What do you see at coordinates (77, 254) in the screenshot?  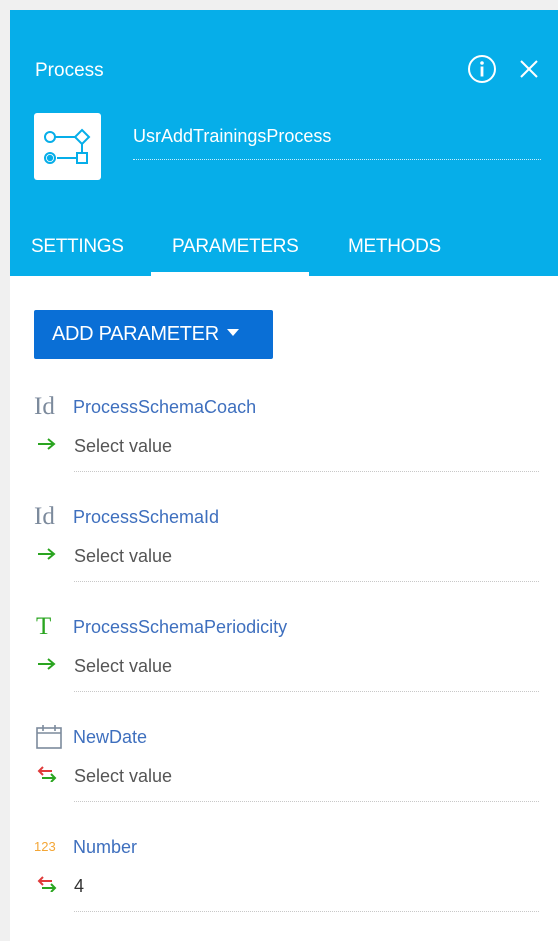 I see `tab-settings: SETTINGS` at bounding box center [77, 254].